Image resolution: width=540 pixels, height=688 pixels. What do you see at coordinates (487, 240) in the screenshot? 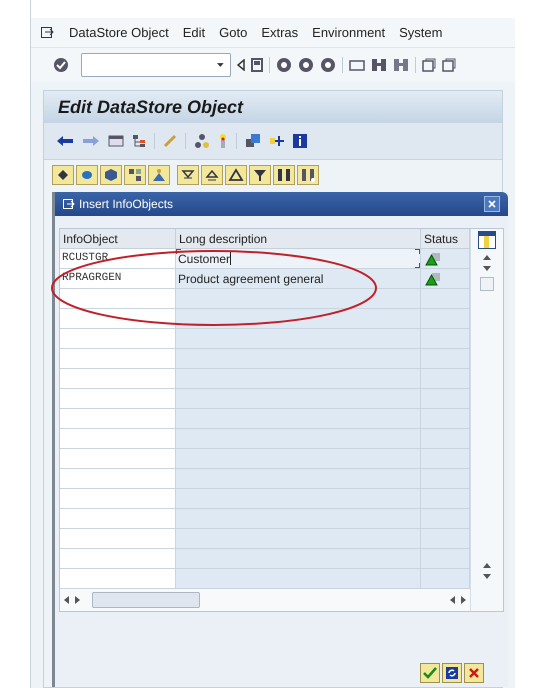
I see `table-settings-icon` at bounding box center [487, 240].